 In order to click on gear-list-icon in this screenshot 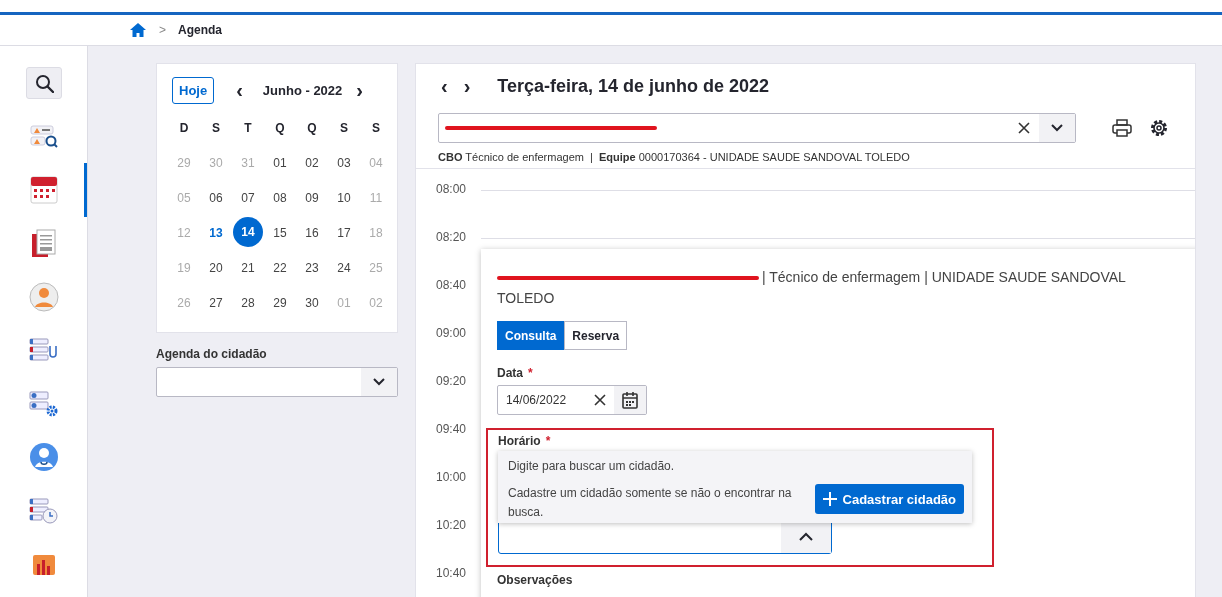, I will do `click(43, 403)`.